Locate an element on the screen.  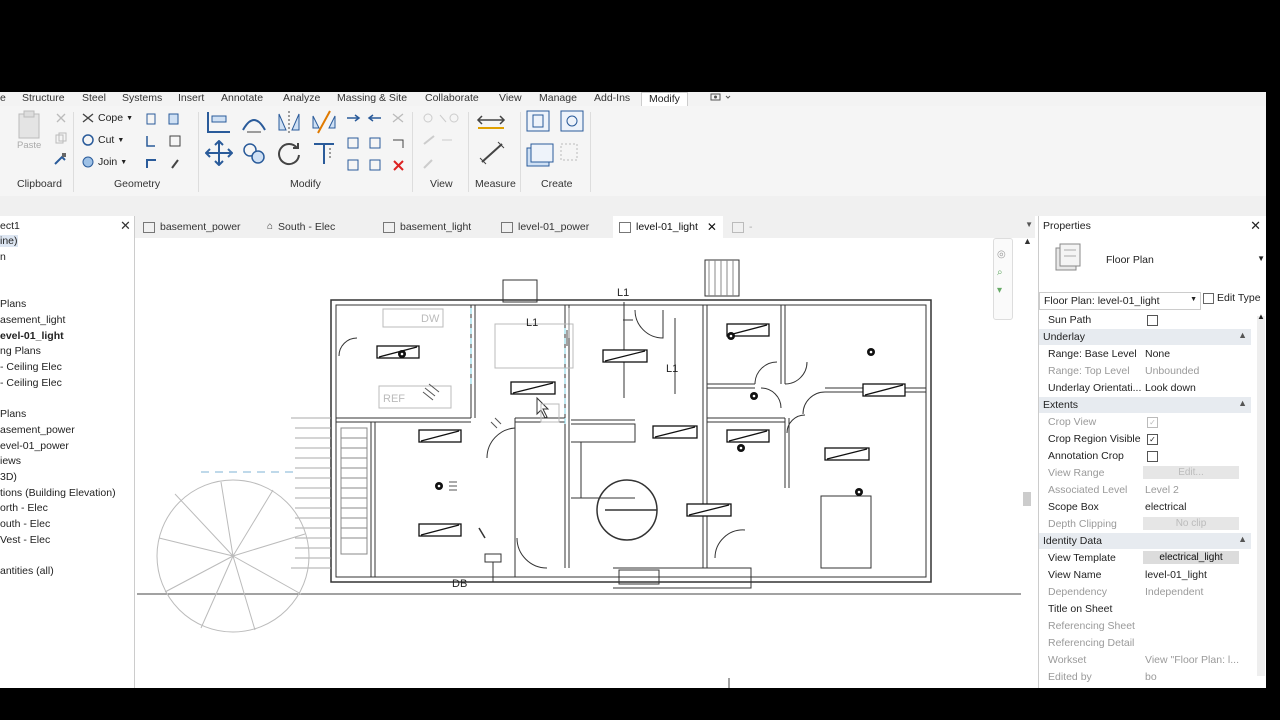
rotate-icon is located at coordinates (289, 153).